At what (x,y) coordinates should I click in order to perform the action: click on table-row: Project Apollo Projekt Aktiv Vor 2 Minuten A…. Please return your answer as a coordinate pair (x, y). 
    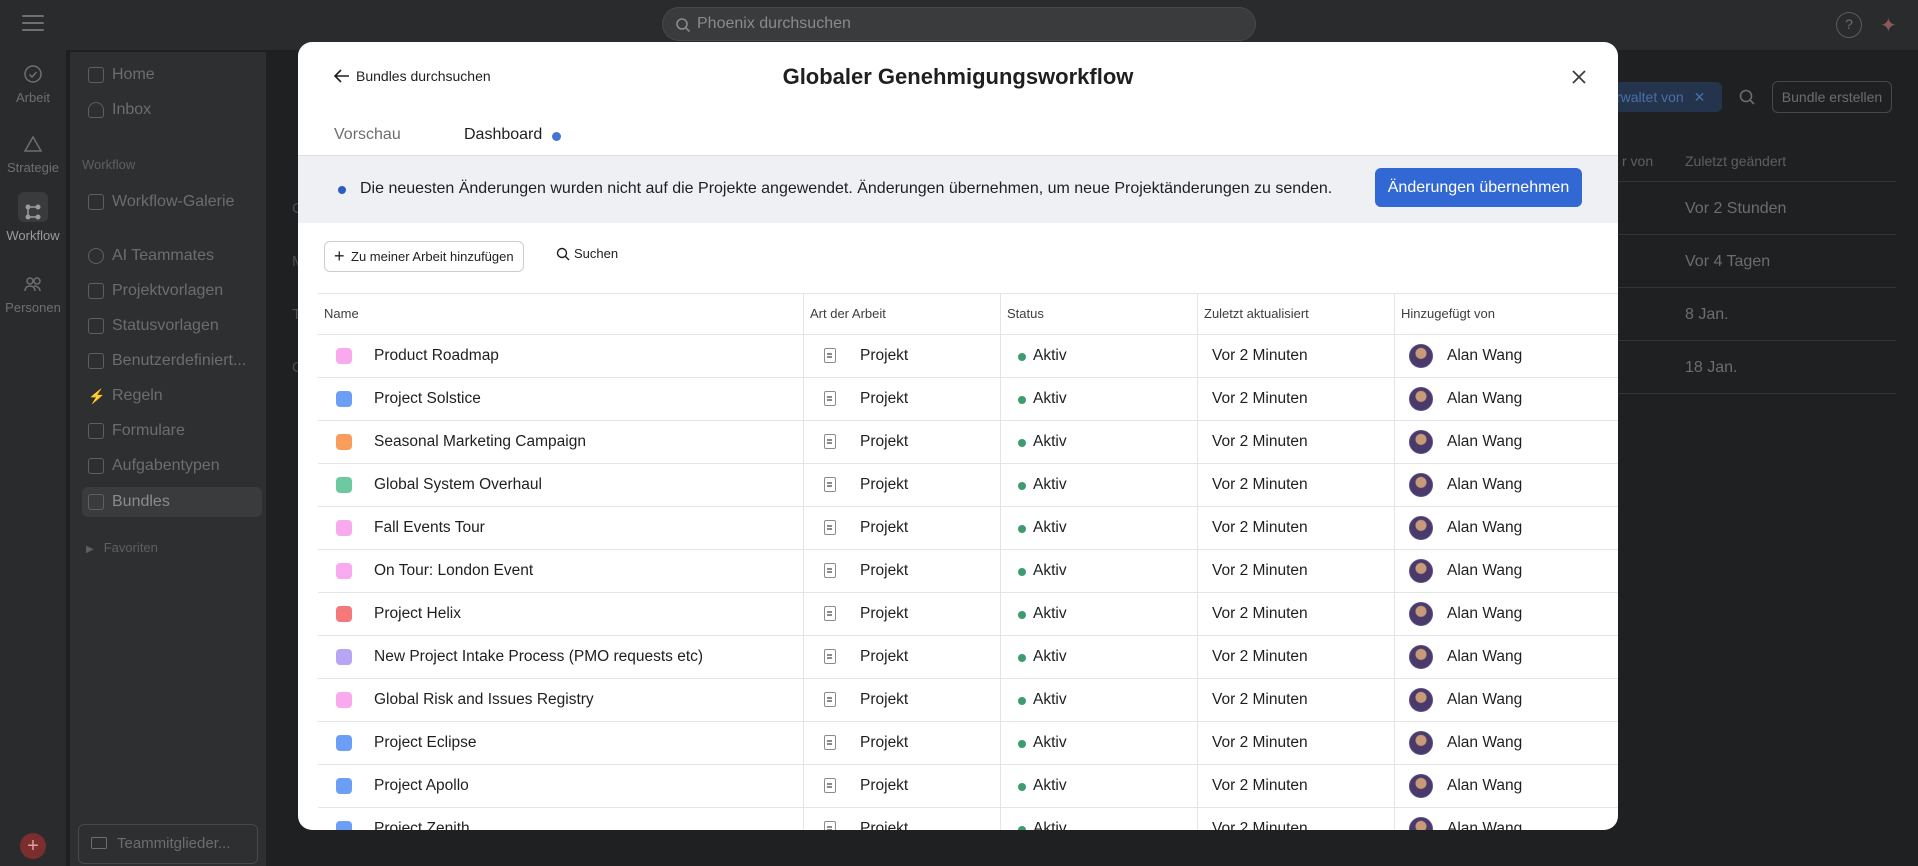
    Looking at the image, I should click on (968, 786).